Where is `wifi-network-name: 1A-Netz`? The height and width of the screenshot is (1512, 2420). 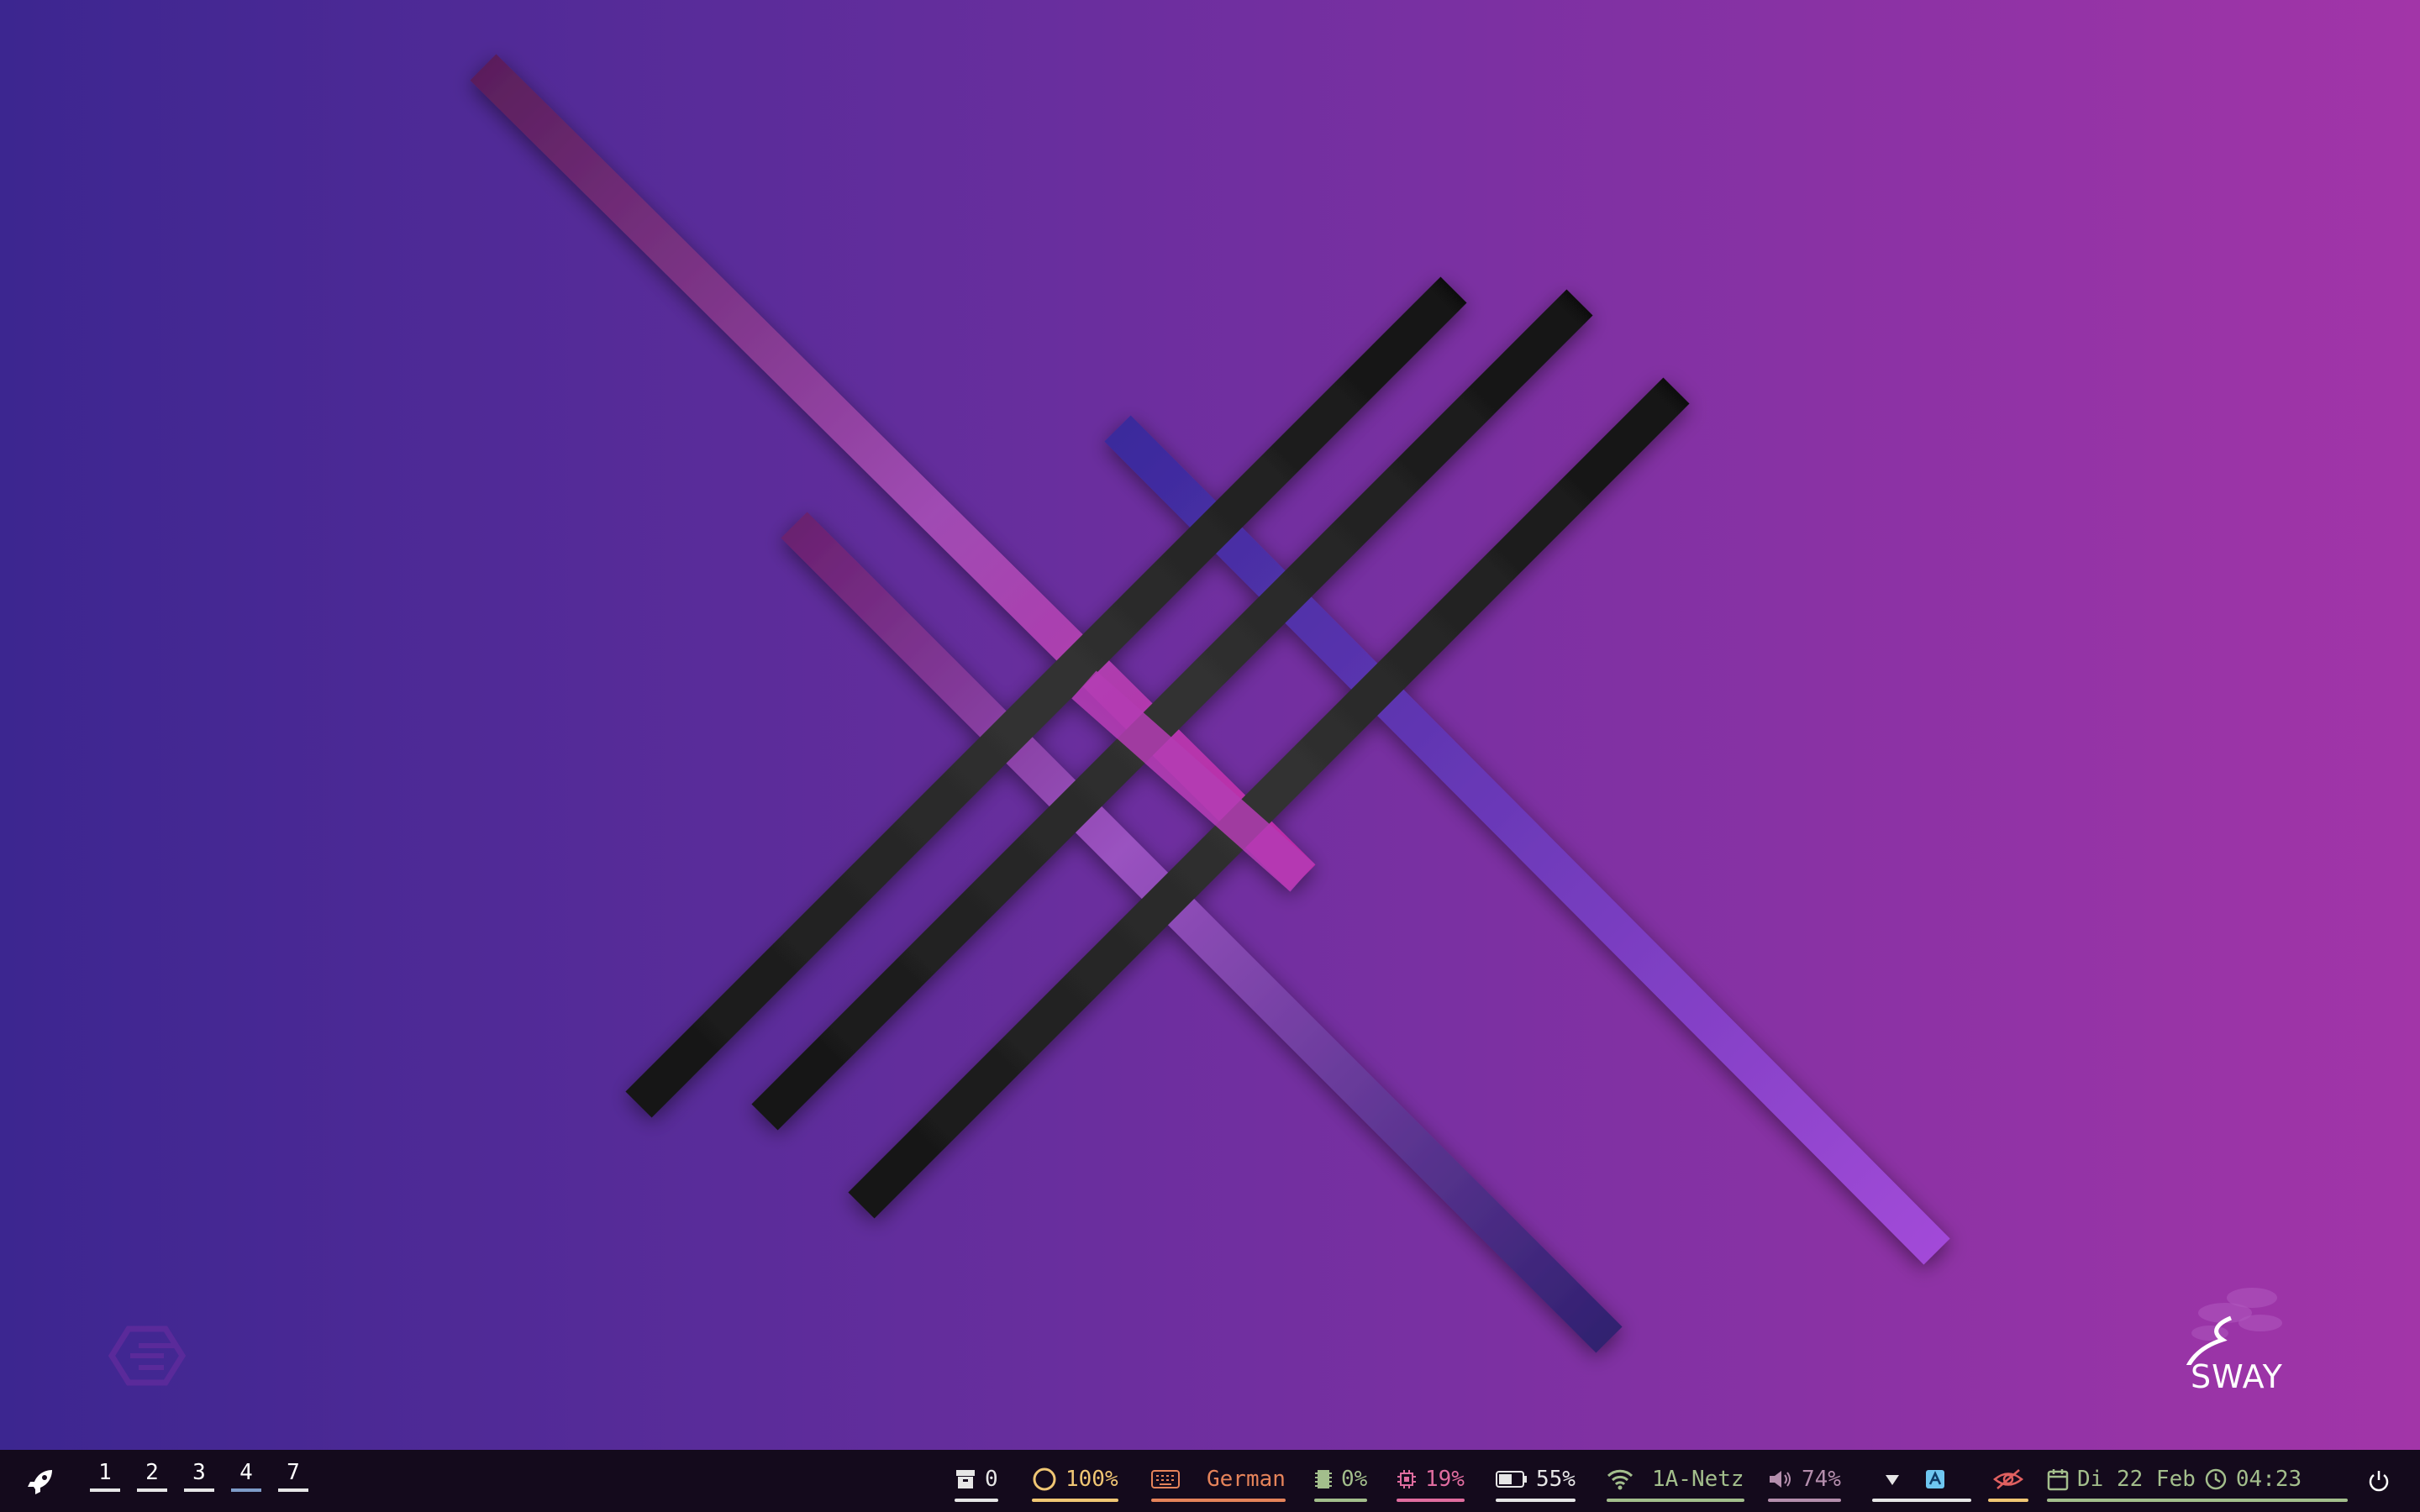 wifi-network-name: 1A-Netz is located at coordinates (1698, 1479).